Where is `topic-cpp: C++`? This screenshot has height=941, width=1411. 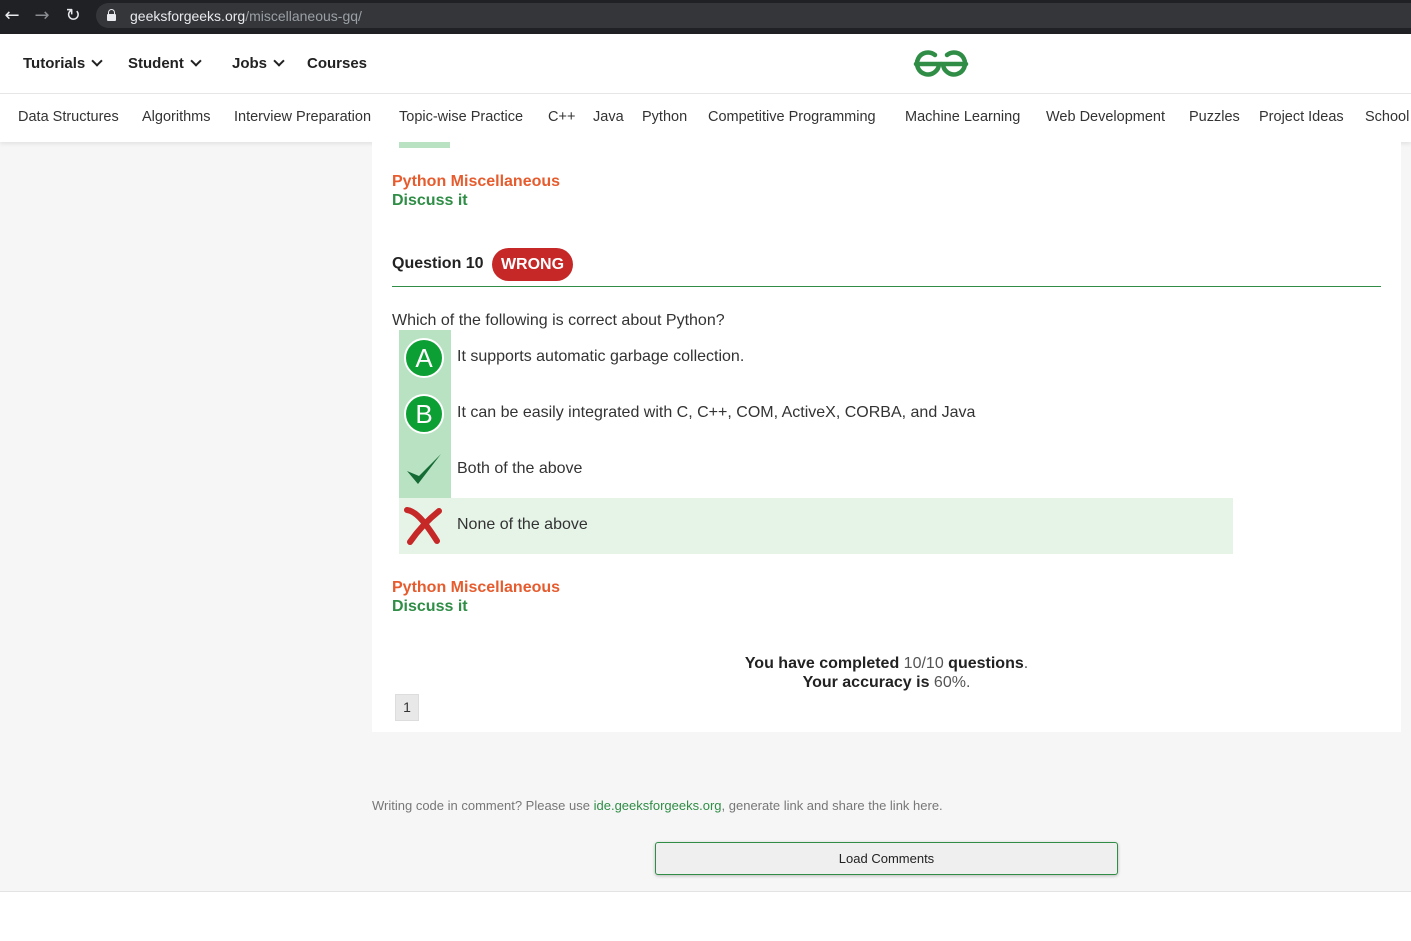 topic-cpp: C++ is located at coordinates (561, 117).